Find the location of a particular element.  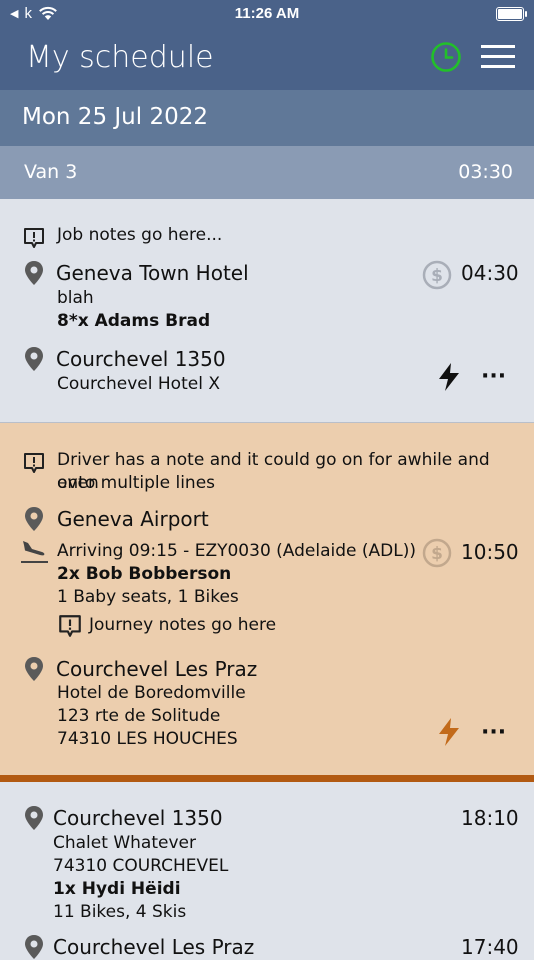

pickup-time: 18:10 is located at coordinates (490, 818).